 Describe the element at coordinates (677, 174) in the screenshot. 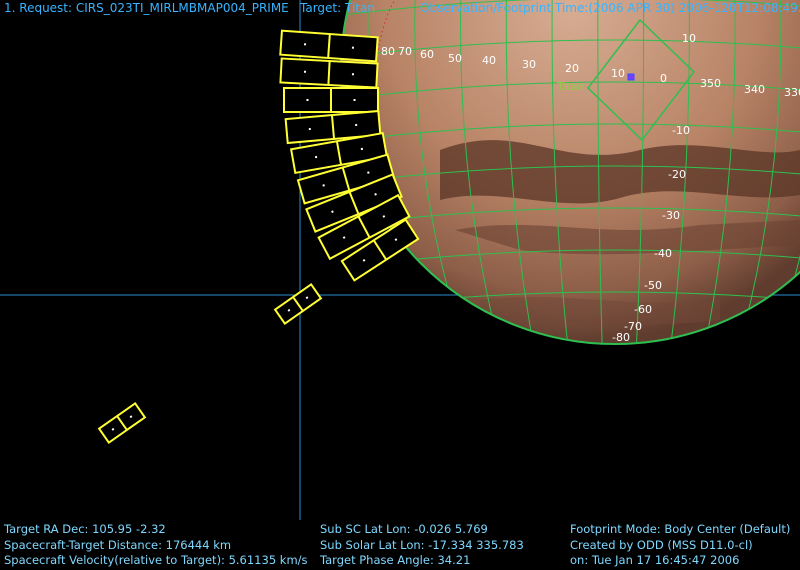

I see `latitude-label: -20` at that location.